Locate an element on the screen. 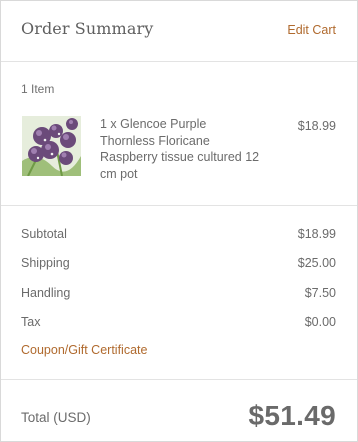 The width and height of the screenshot is (358, 442). subtotal-label: Subtotal is located at coordinates (44, 234).